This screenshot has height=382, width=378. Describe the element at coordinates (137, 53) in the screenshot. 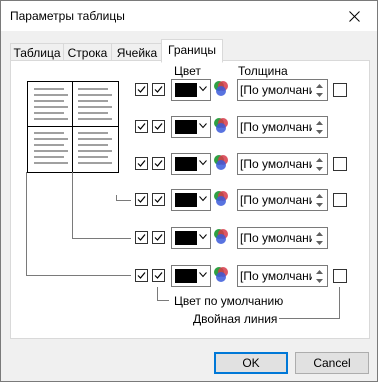

I see `tab-label: Ячейка` at that location.